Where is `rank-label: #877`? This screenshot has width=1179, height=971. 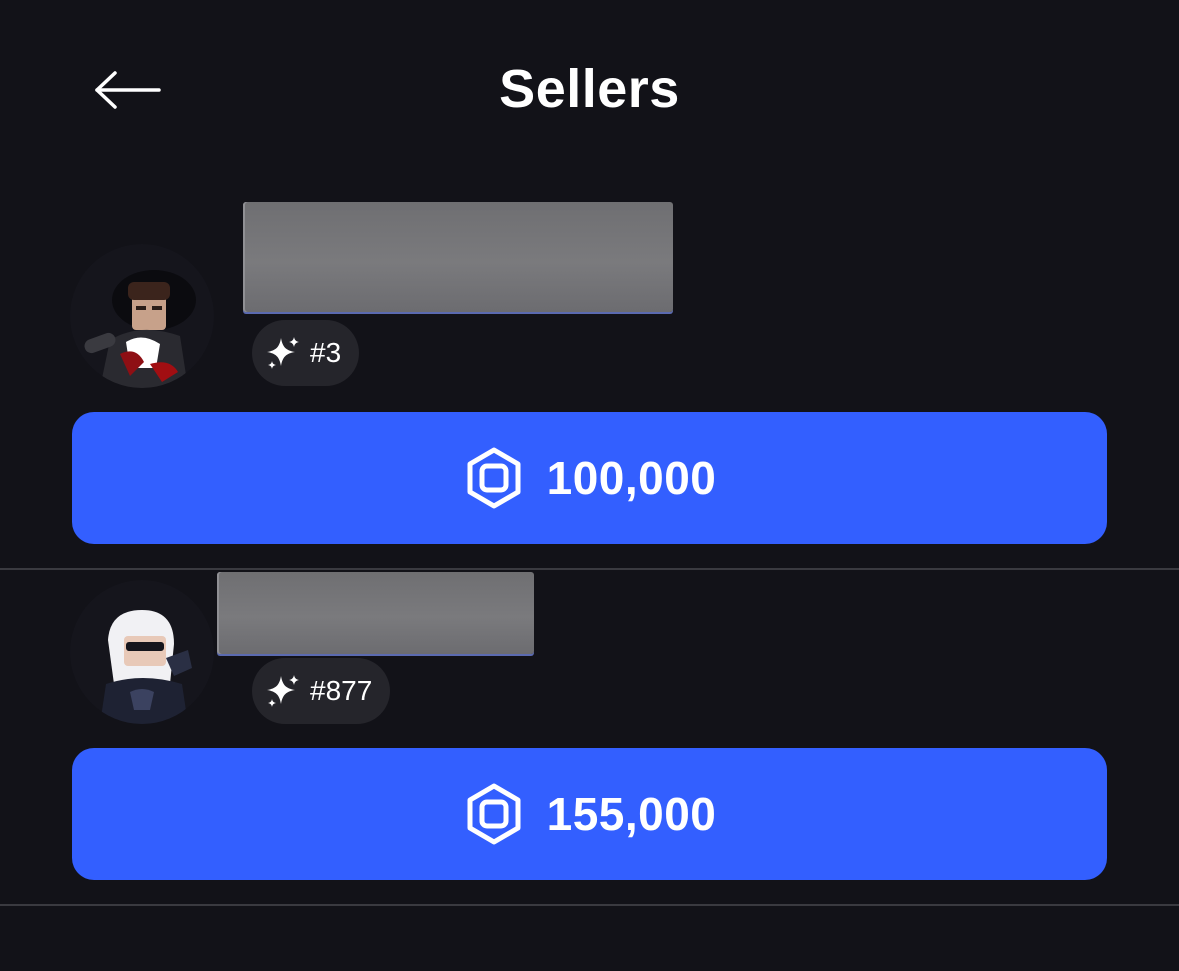 rank-label: #877 is located at coordinates (341, 690).